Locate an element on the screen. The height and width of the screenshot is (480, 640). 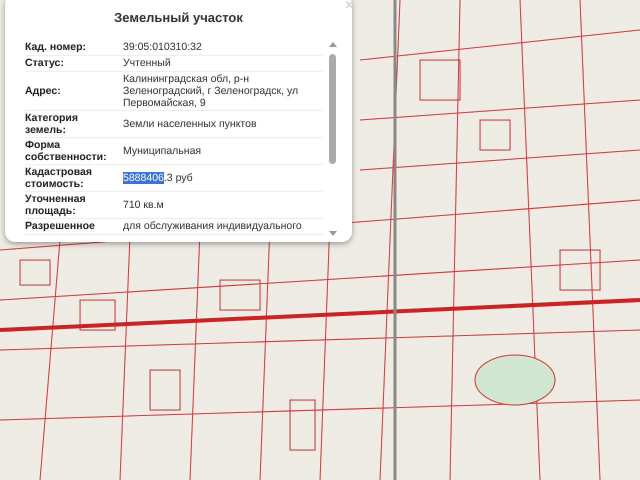
field-value: для обслуживания индивидуального is located at coordinates (212, 226).